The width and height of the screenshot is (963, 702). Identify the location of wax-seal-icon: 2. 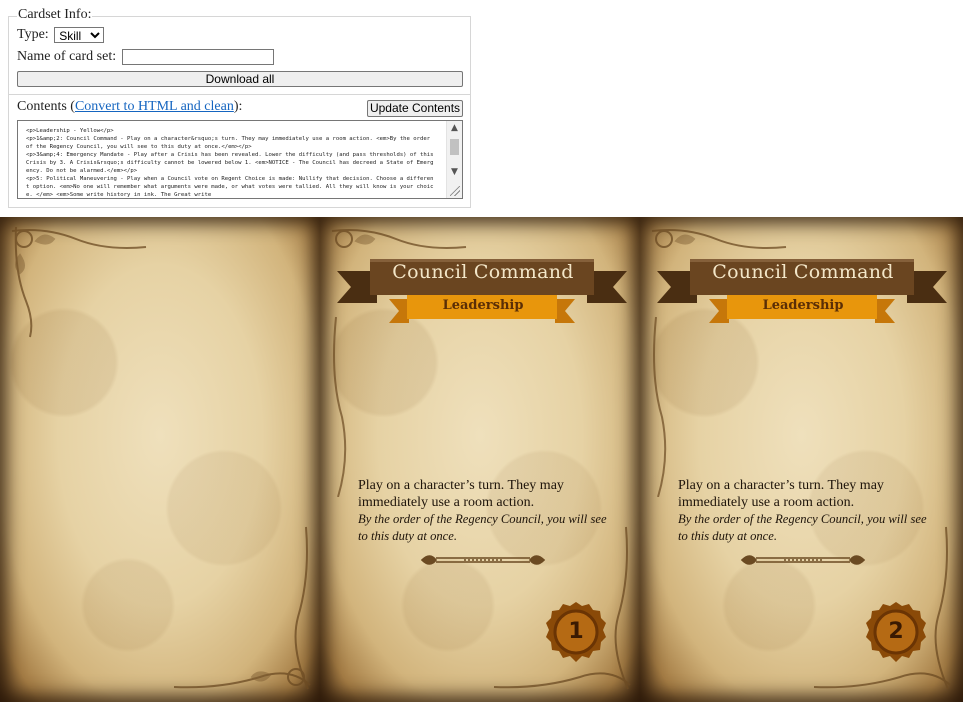
(896, 632).